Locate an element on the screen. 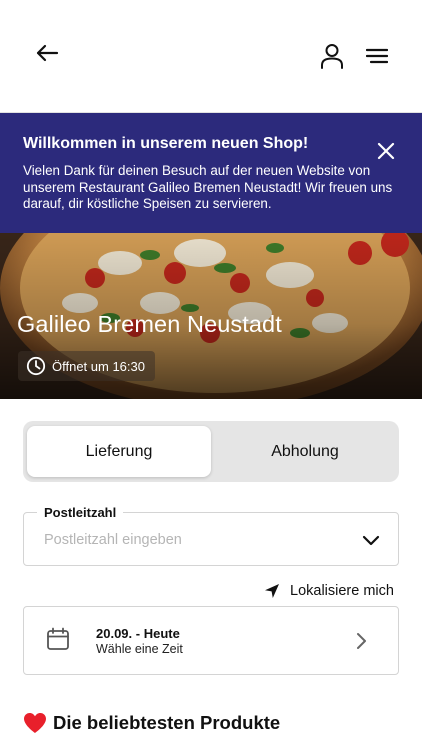  clock-icon is located at coordinates (36, 366).